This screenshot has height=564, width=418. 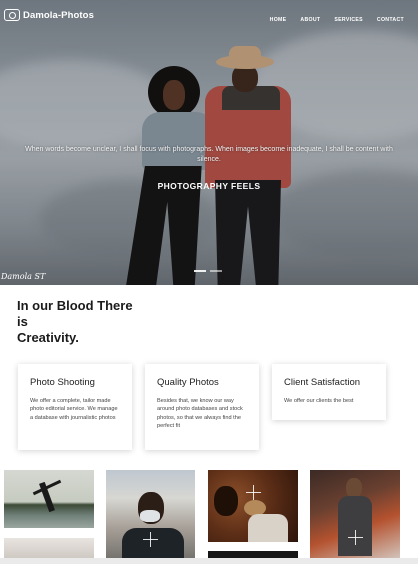 I want to click on about-heading: In our Blood There is Creativity., so click(x=82, y=322).